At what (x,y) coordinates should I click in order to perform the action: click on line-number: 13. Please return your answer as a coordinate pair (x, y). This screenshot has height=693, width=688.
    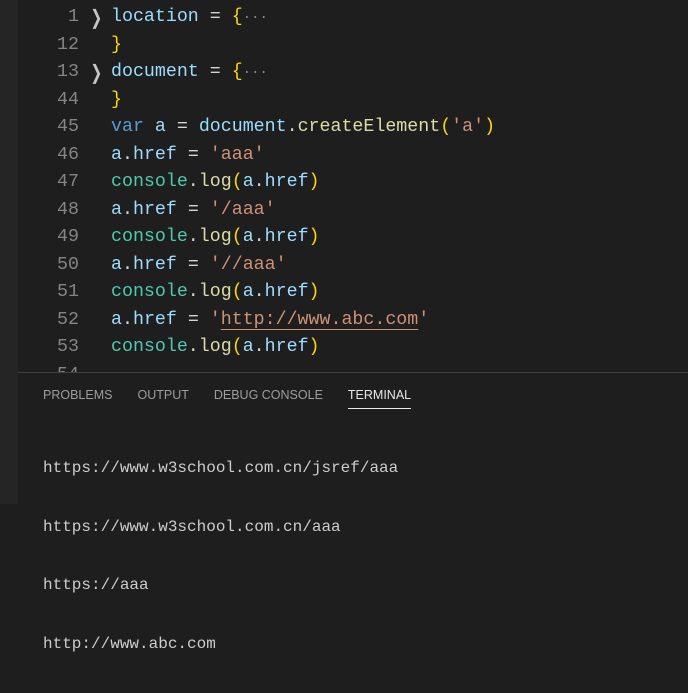
    Looking at the image, I should click on (68, 72).